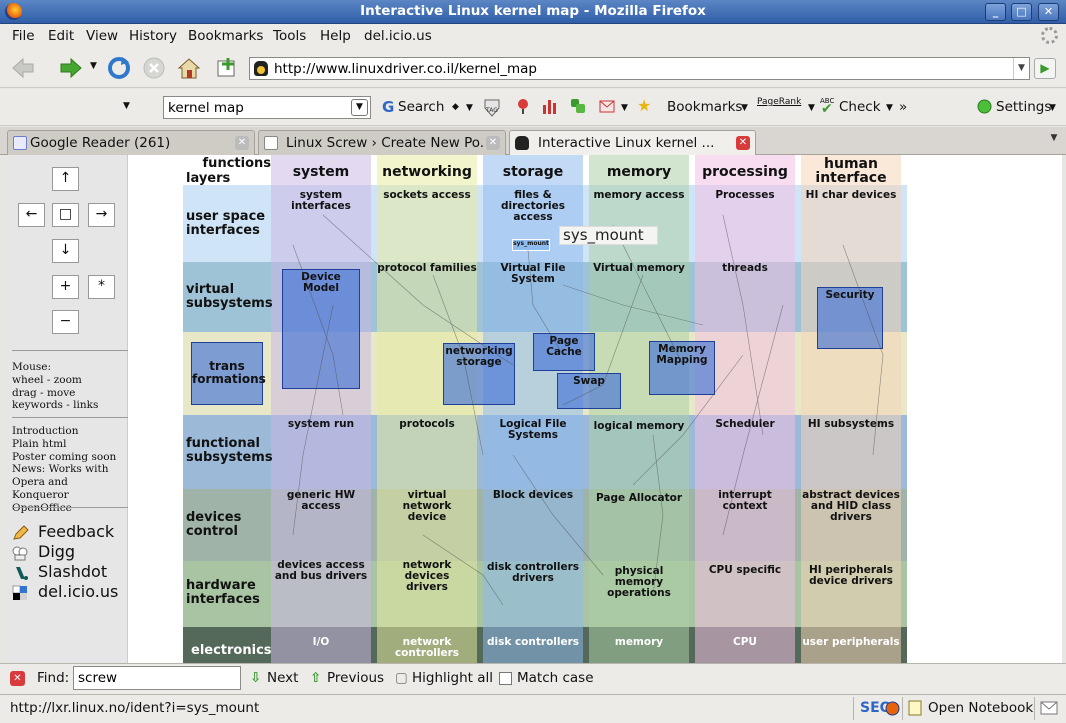 The height and width of the screenshot is (723, 1066). What do you see at coordinates (189, 68) in the screenshot?
I see `home-icon` at bounding box center [189, 68].